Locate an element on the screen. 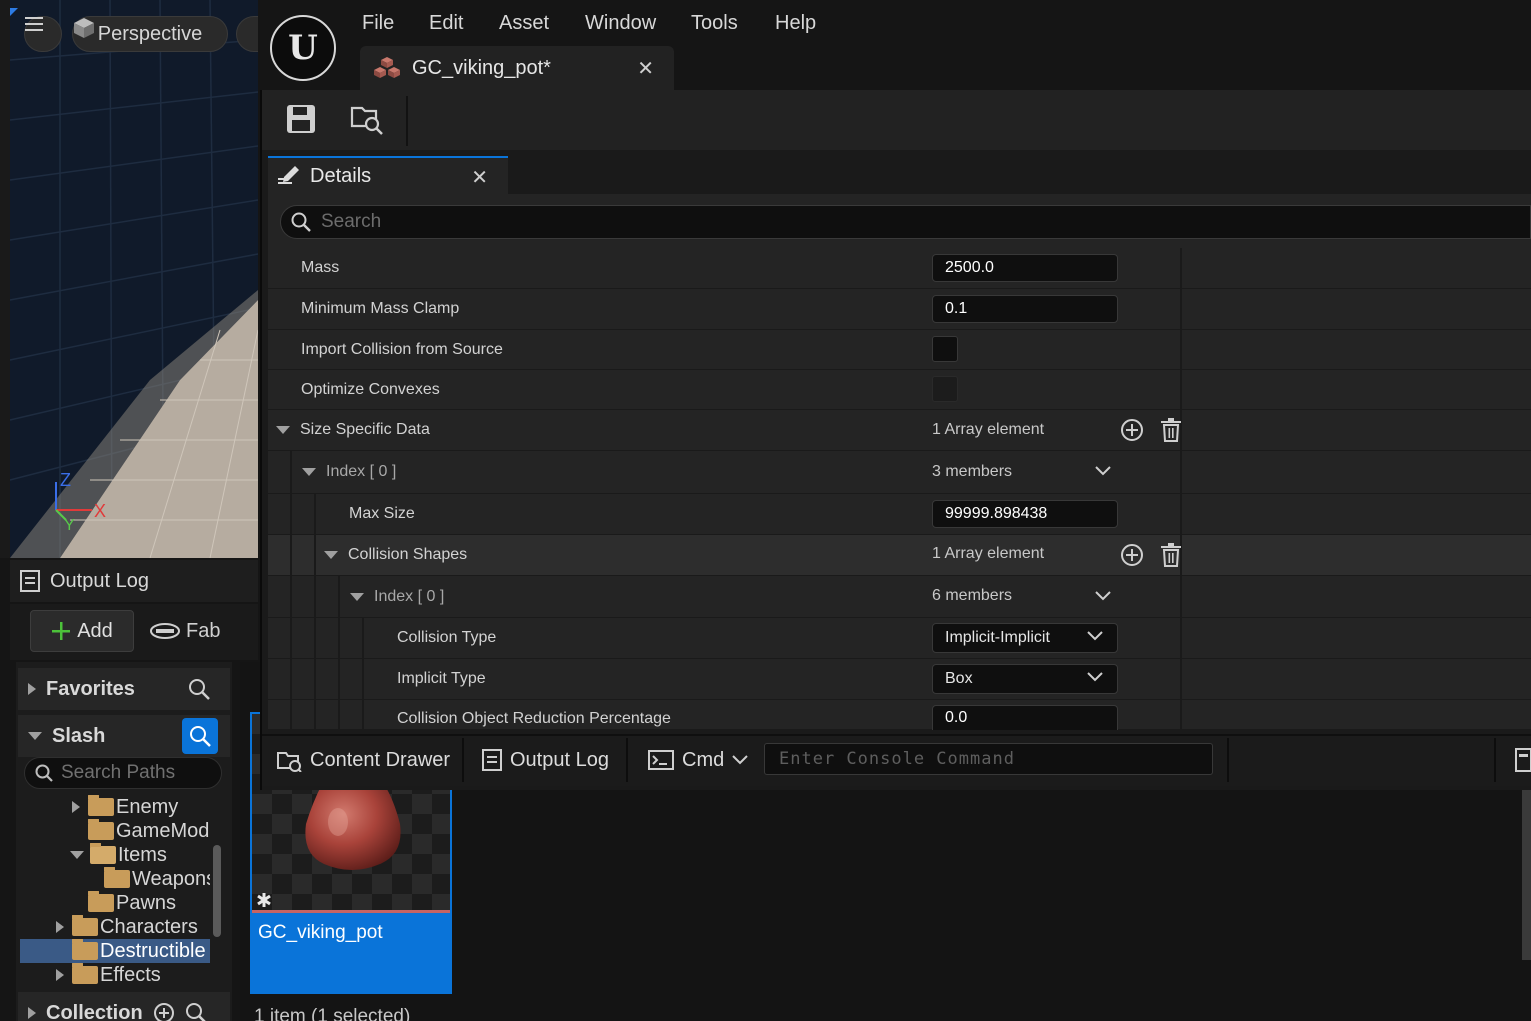 This screenshot has height=1021, width=1531. menu-asset: Asset is located at coordinates (524, 23).